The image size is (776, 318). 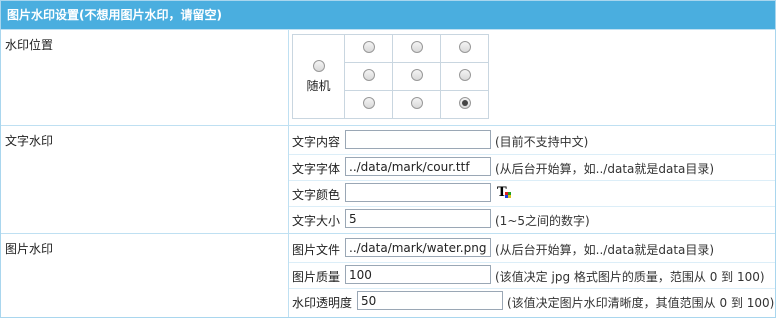 What do you see at coordinates (322, 303) in the screenshot?
I see `image-opacity-label: 水印透明度` at bounding box center [322, 303].